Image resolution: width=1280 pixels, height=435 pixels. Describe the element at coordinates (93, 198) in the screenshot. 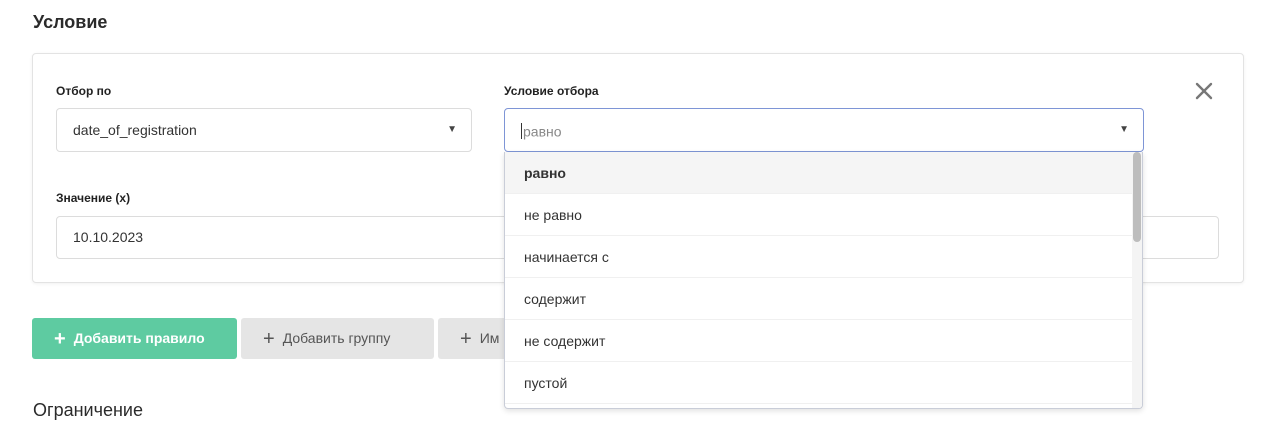

I see `value-label: Значение (x)` at that location.